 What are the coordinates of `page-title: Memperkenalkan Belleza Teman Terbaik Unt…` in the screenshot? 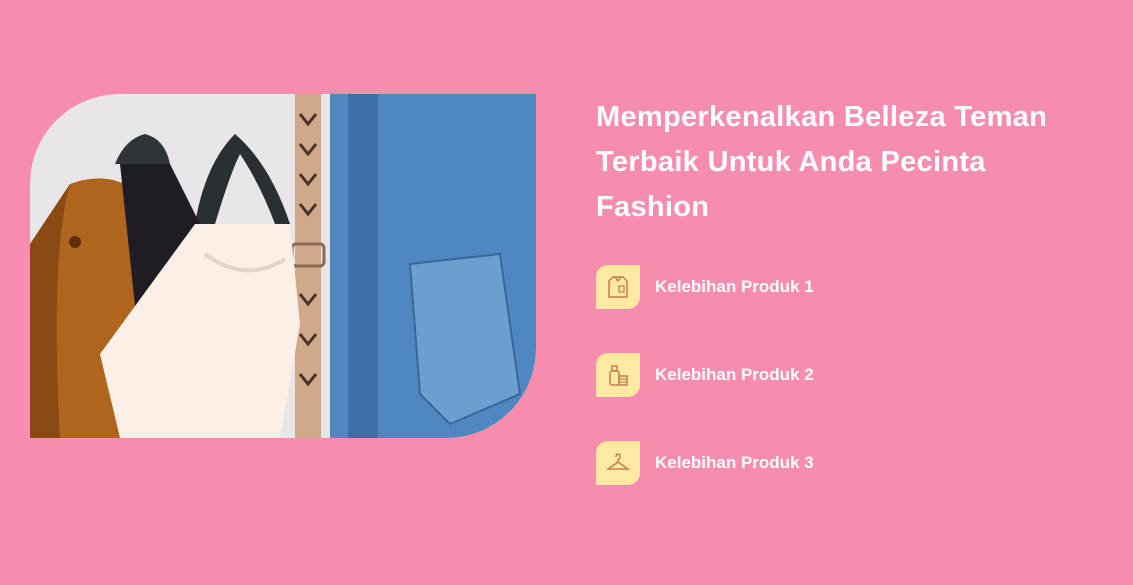 It's located at (822, 162).